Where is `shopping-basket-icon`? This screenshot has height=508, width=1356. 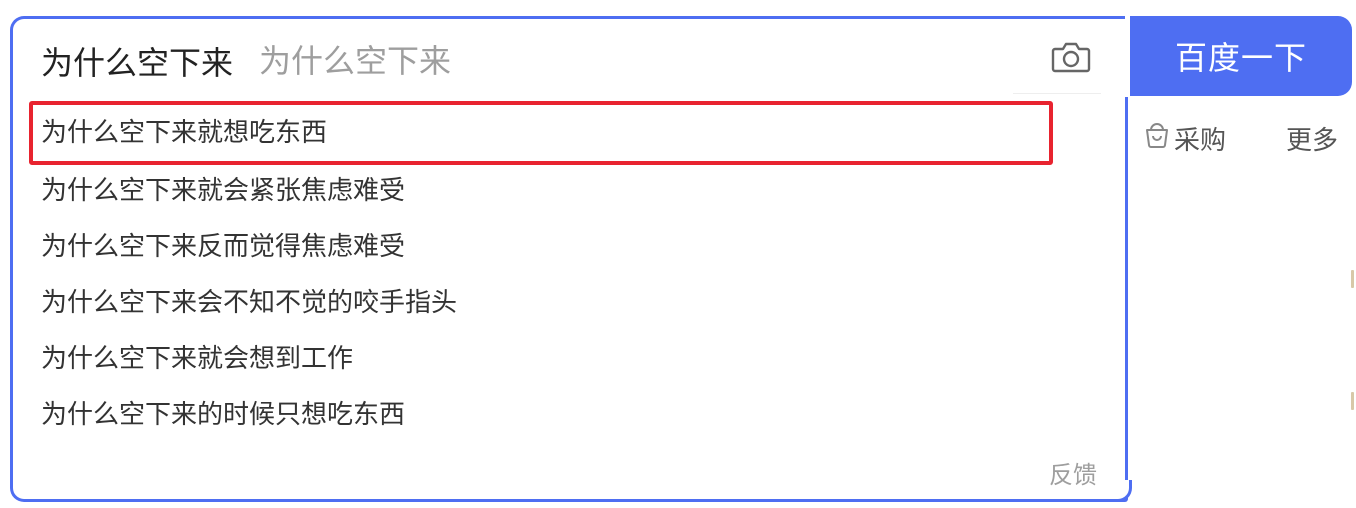
shopping-basket-icon is located at coordinates (1159, 138).